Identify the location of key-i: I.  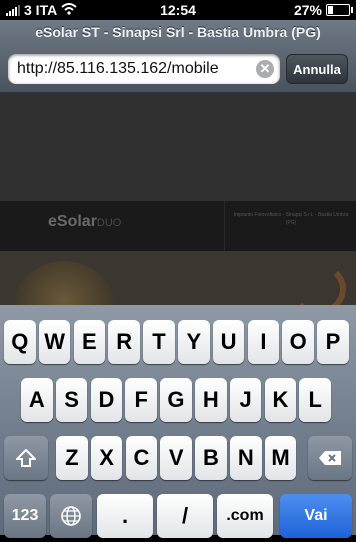
(263, 342).